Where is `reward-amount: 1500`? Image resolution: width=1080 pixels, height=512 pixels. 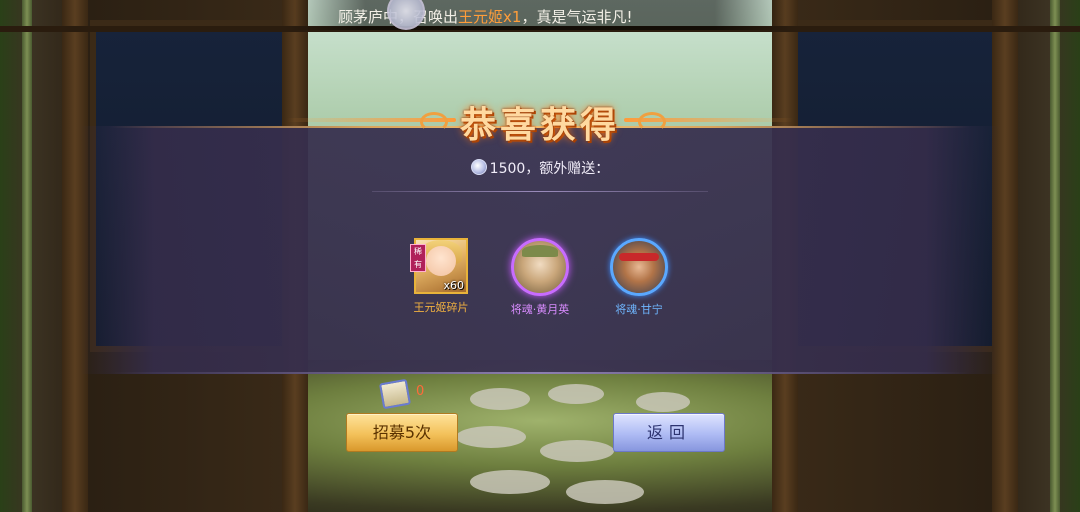 reward-amount: 1500 is located at coordinates (507, 169).